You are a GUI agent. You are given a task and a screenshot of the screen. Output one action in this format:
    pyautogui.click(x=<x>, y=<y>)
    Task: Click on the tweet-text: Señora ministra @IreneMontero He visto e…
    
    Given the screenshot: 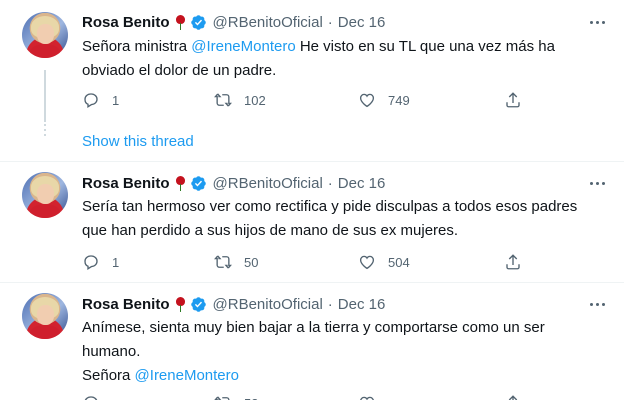 What is the action you would take?
    pyautogui.click(x=318, y=58)
    